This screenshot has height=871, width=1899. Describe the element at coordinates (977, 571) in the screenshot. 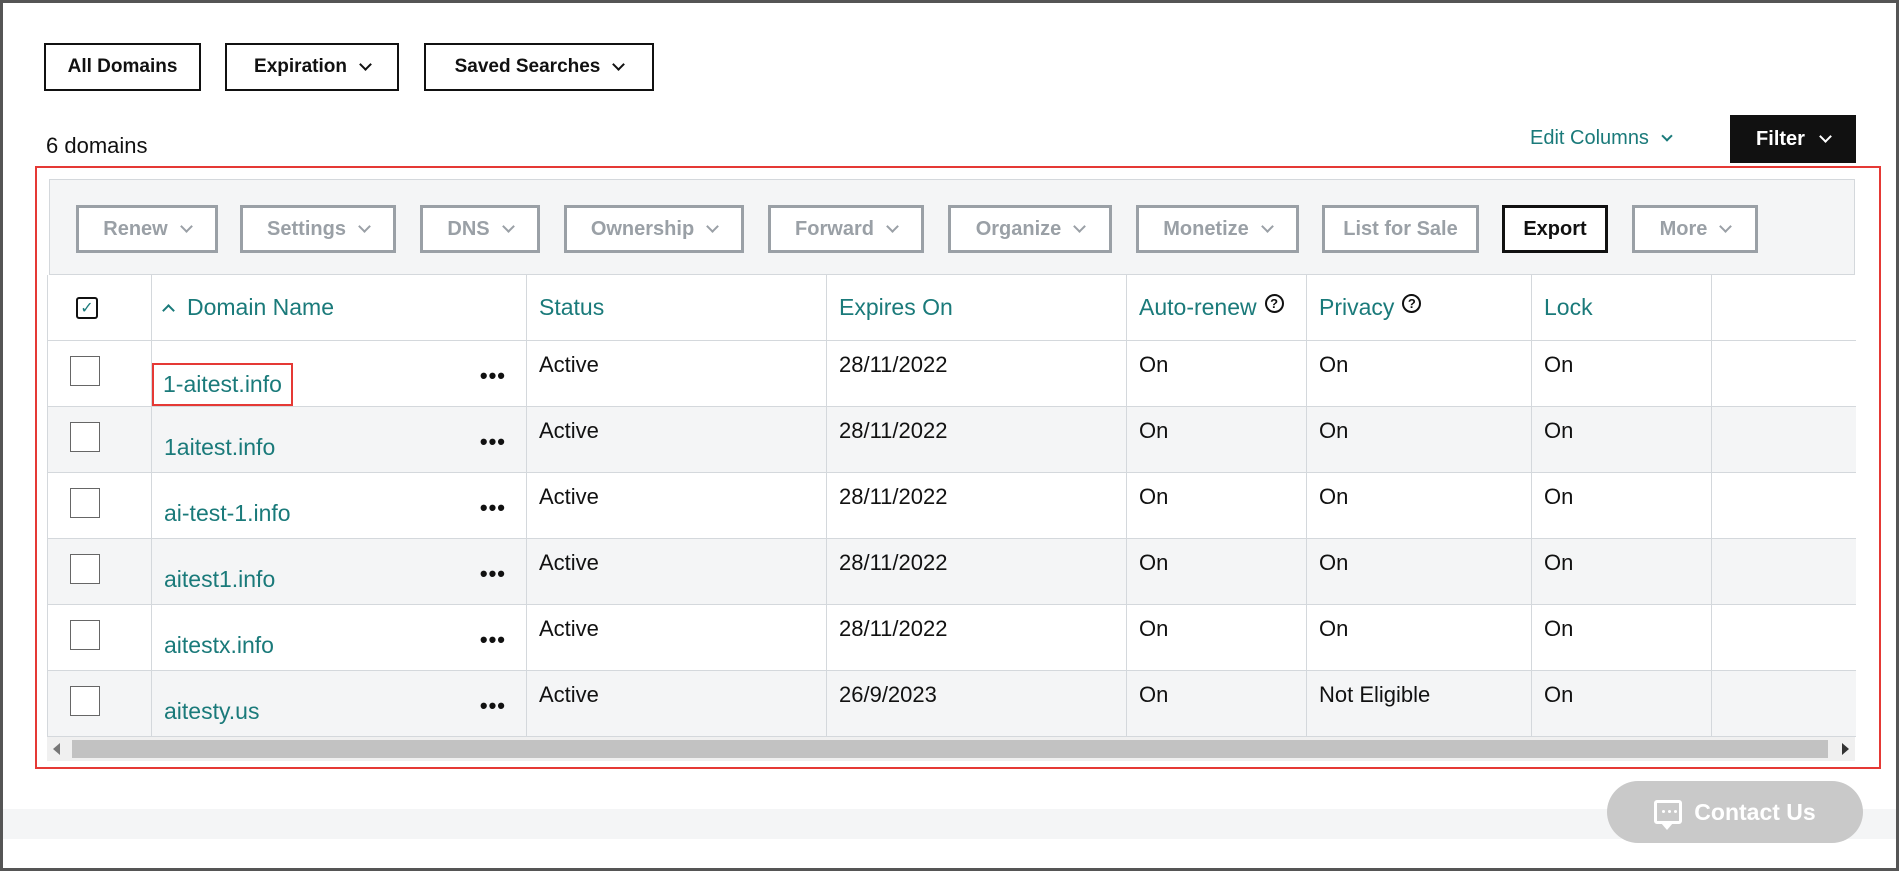

I see `expires-cell: 28/11/2022` at that location.